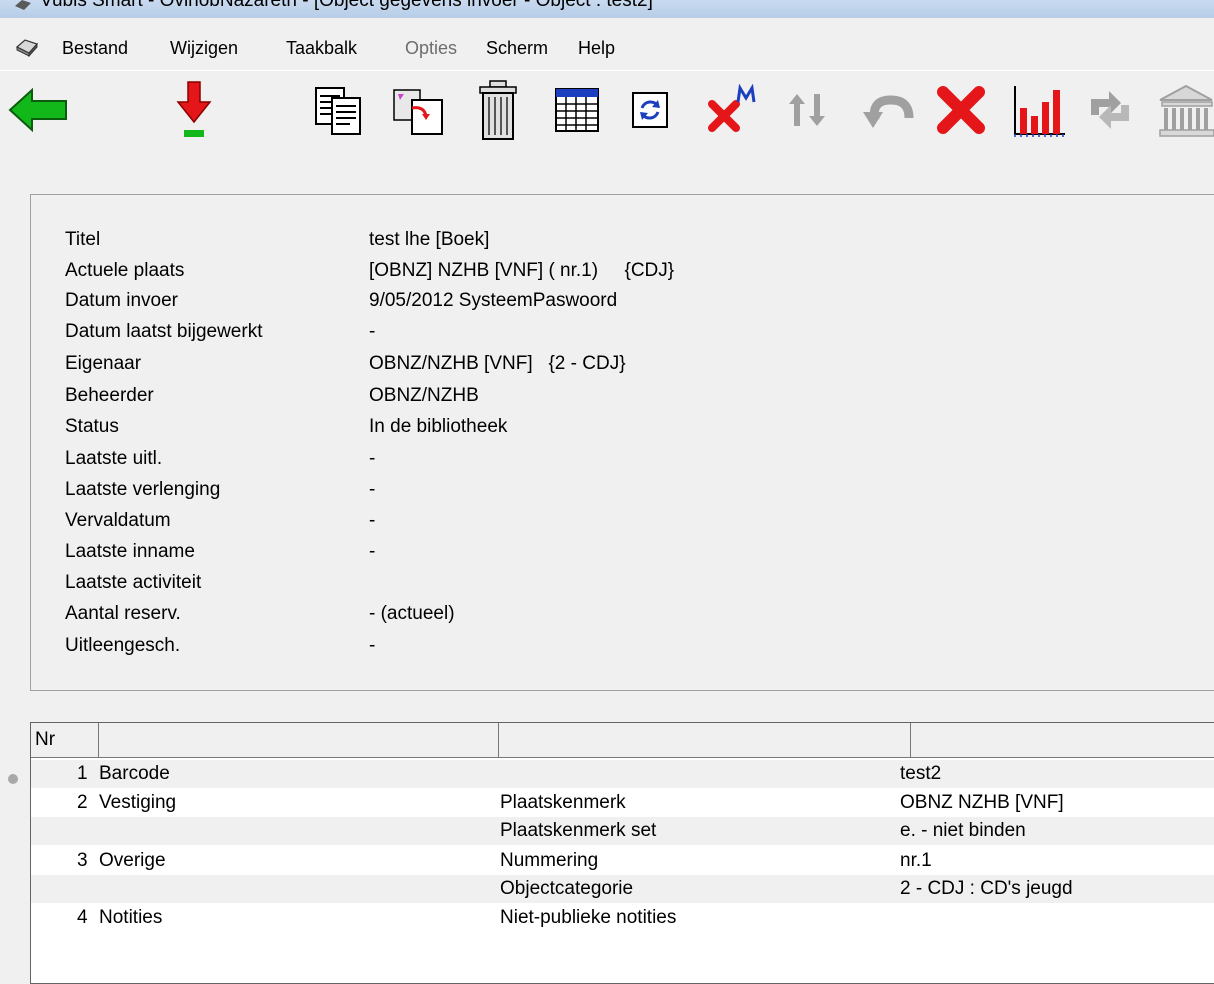 This screenshot has width=1214, height=984. Describe the element at coordinates (921, 773) in the screenshot. I see `cell-value: test2` at that location.